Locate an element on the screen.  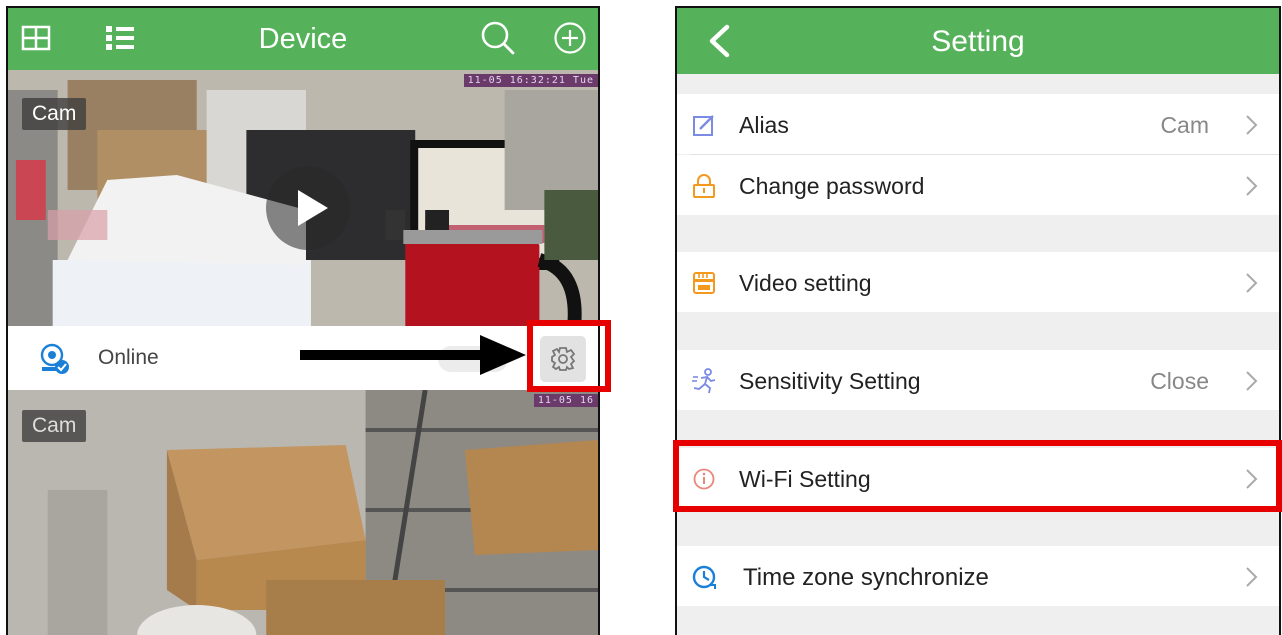
annotation-arrow is located at coordinates (413, 355).